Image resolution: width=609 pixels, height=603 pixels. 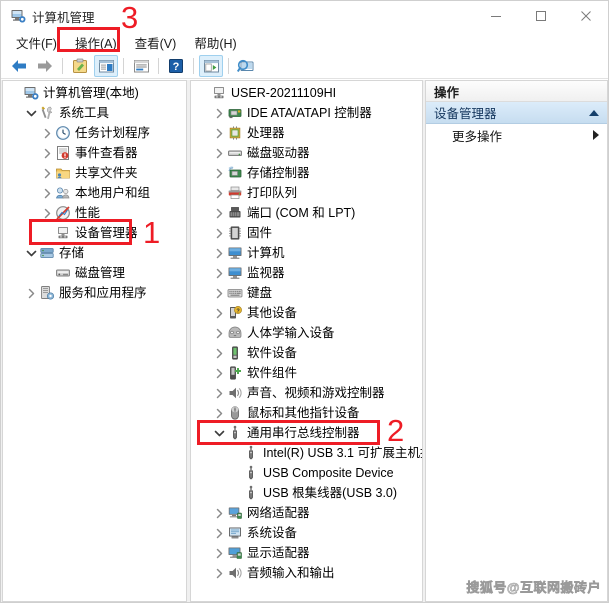 I want to click on device-human-interface-devices: 人体学输入设备, so click(x=306, y=333).